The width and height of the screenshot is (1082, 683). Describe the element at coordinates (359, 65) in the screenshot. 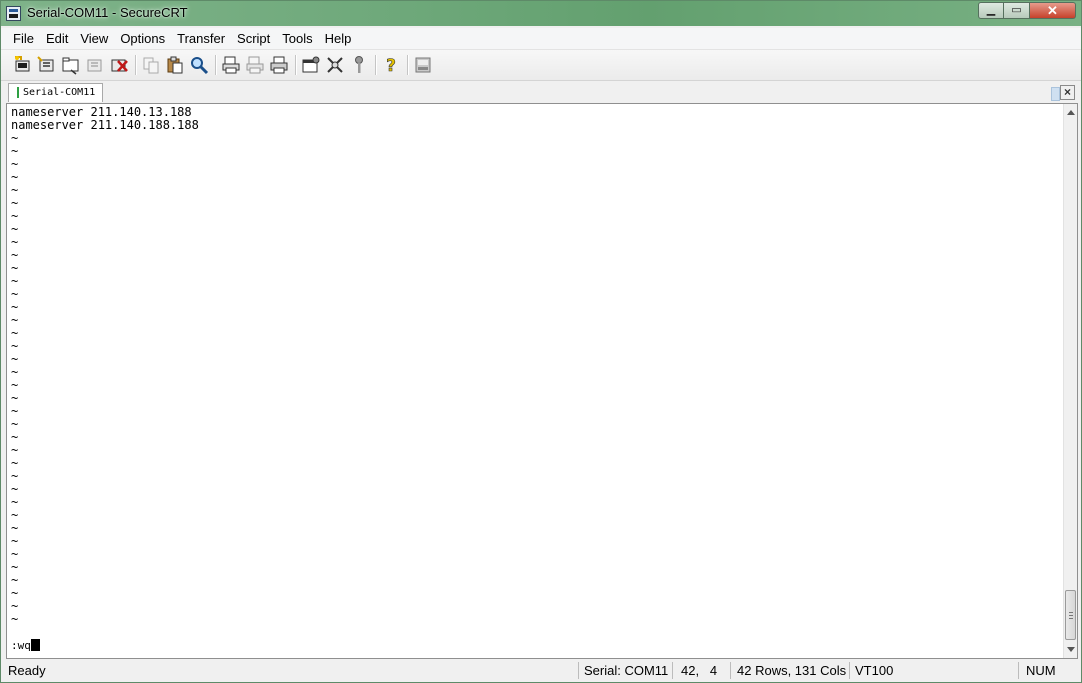

I see `keymap-icon` at that location.